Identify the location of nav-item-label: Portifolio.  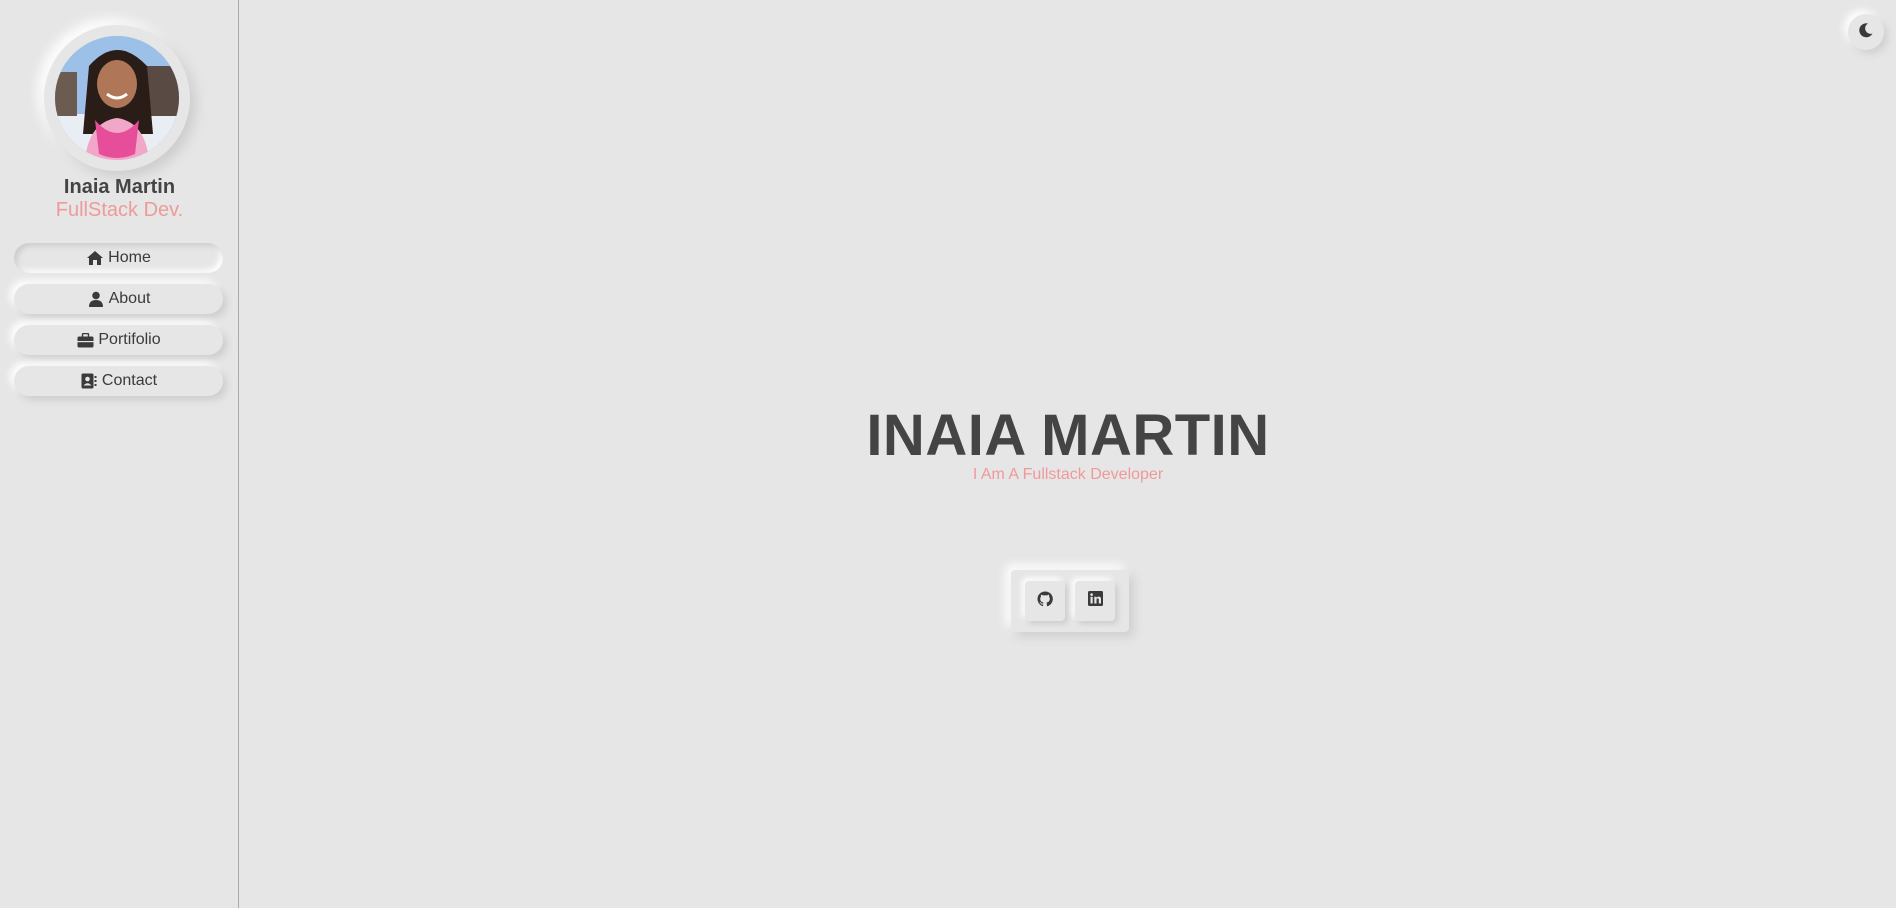
(129, 339).